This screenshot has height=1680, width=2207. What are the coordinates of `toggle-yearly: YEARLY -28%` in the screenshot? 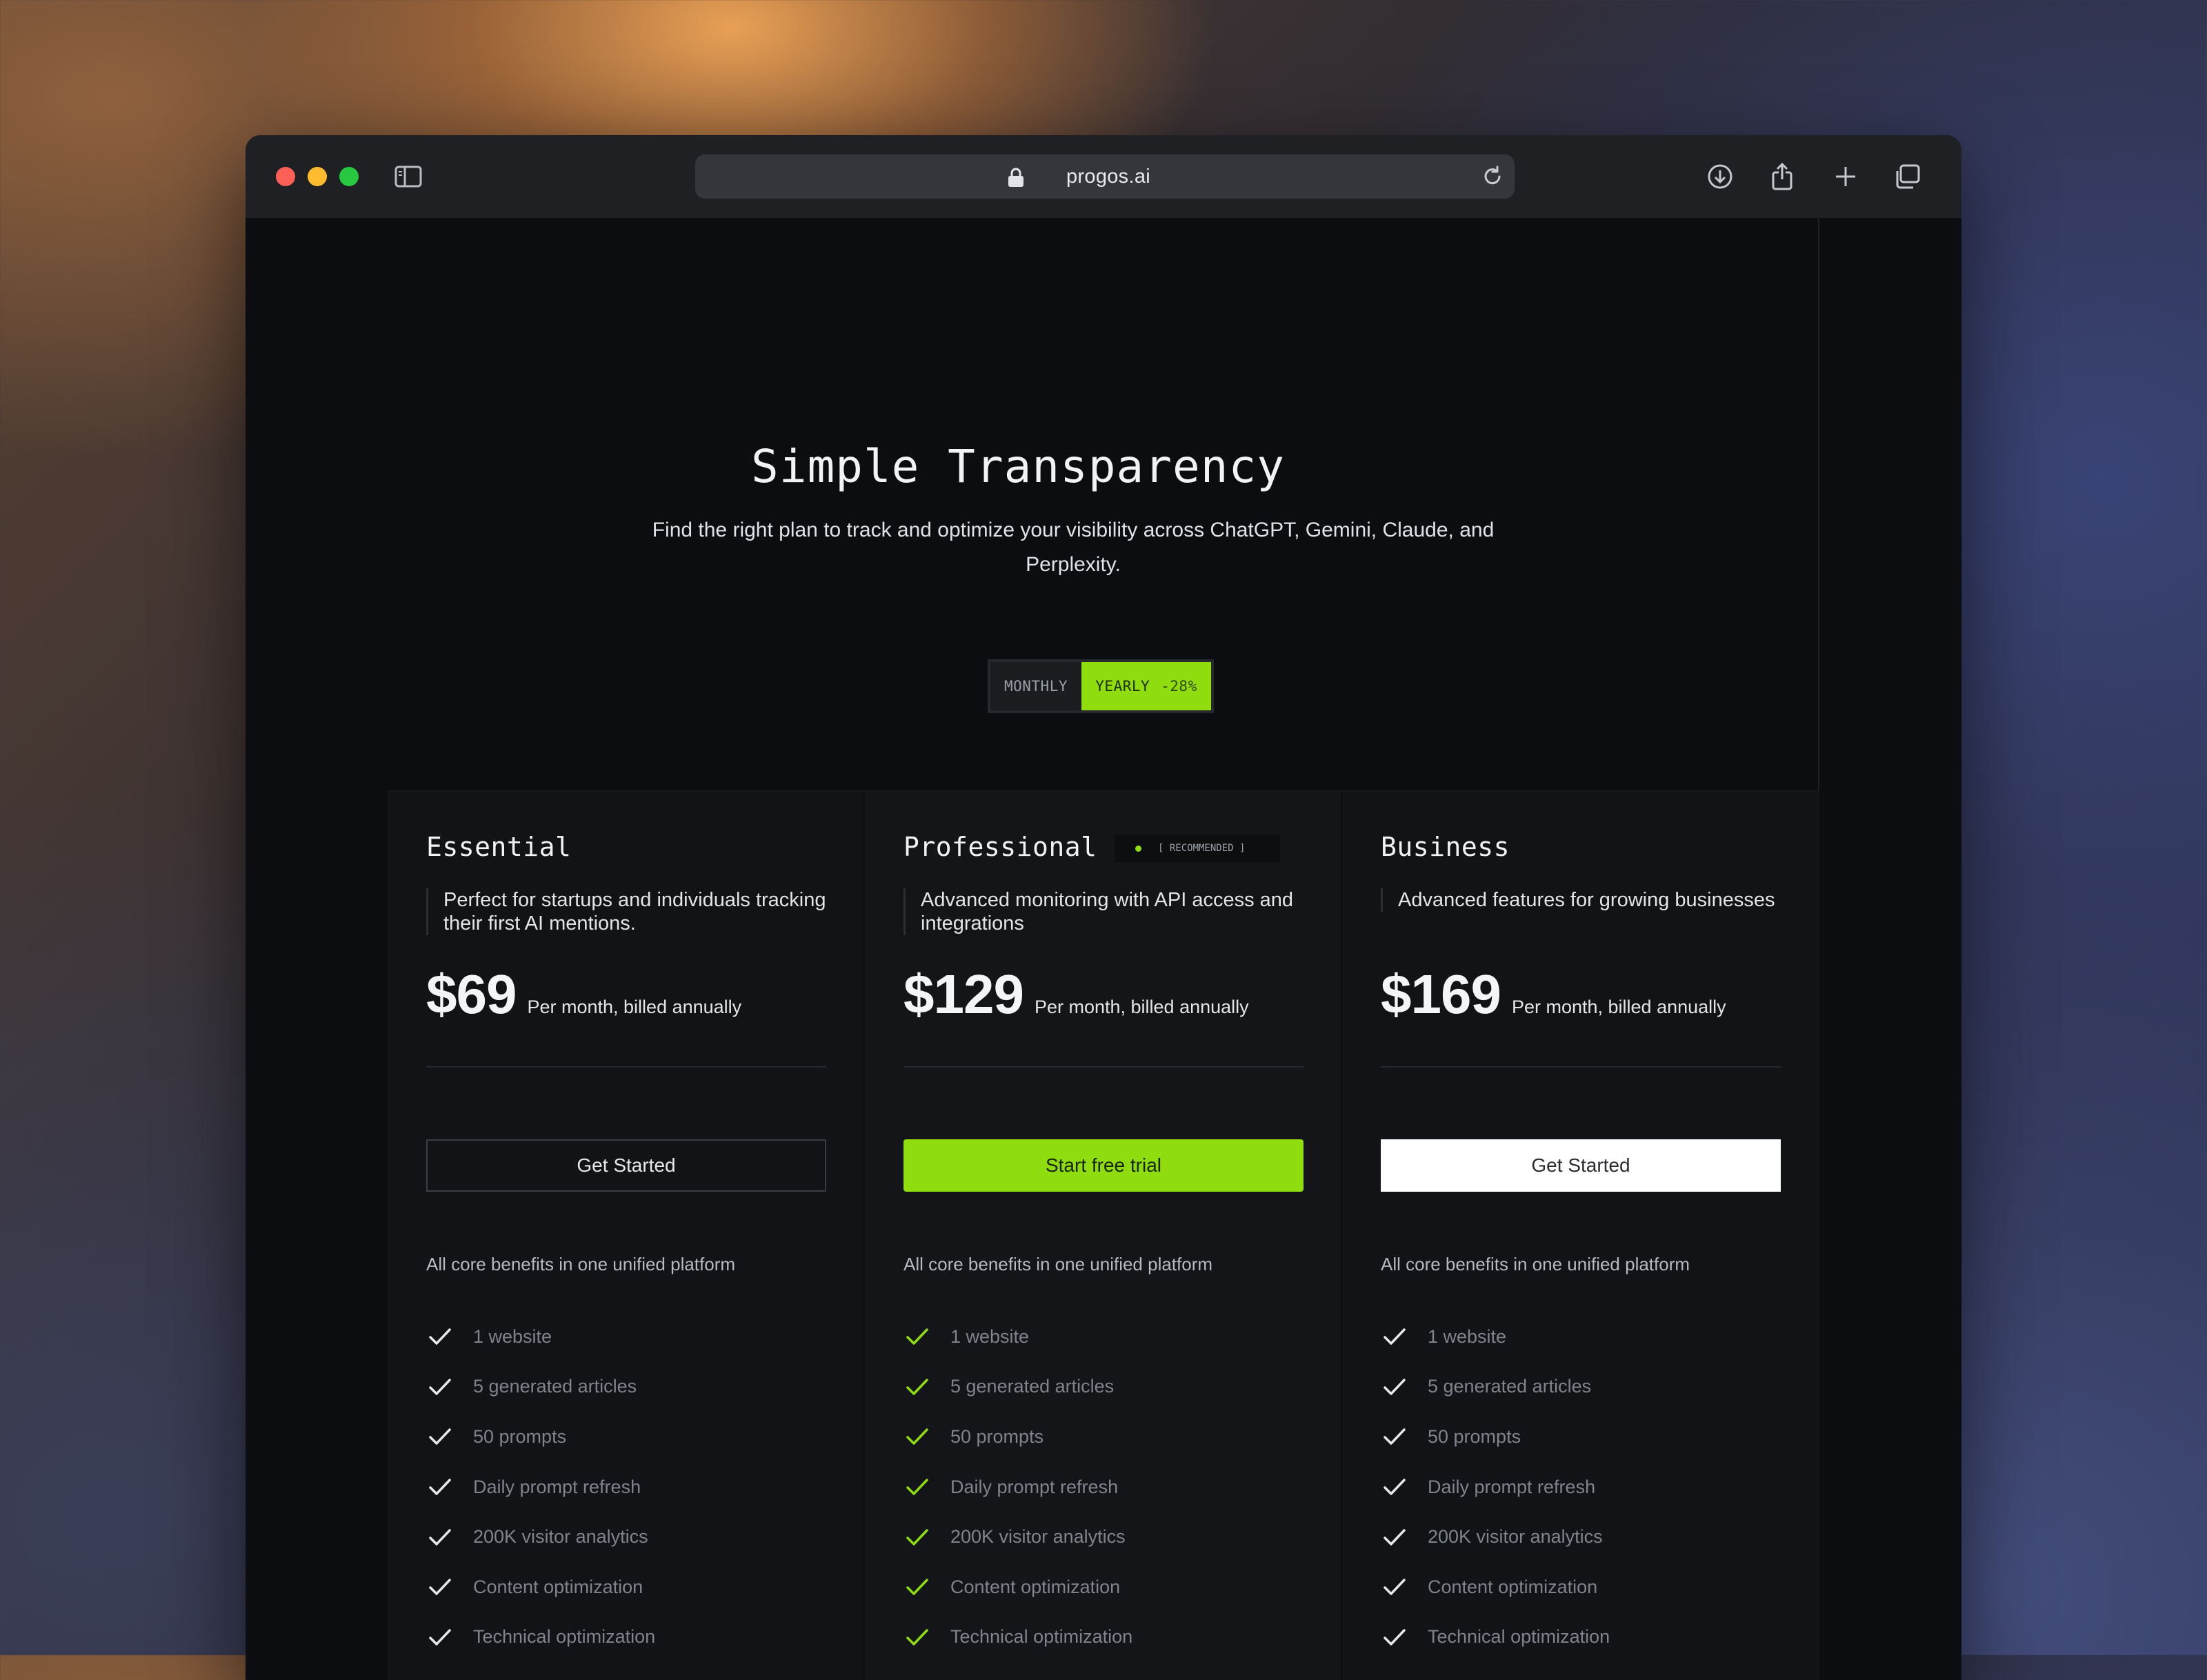 It's located at (1146, 686).